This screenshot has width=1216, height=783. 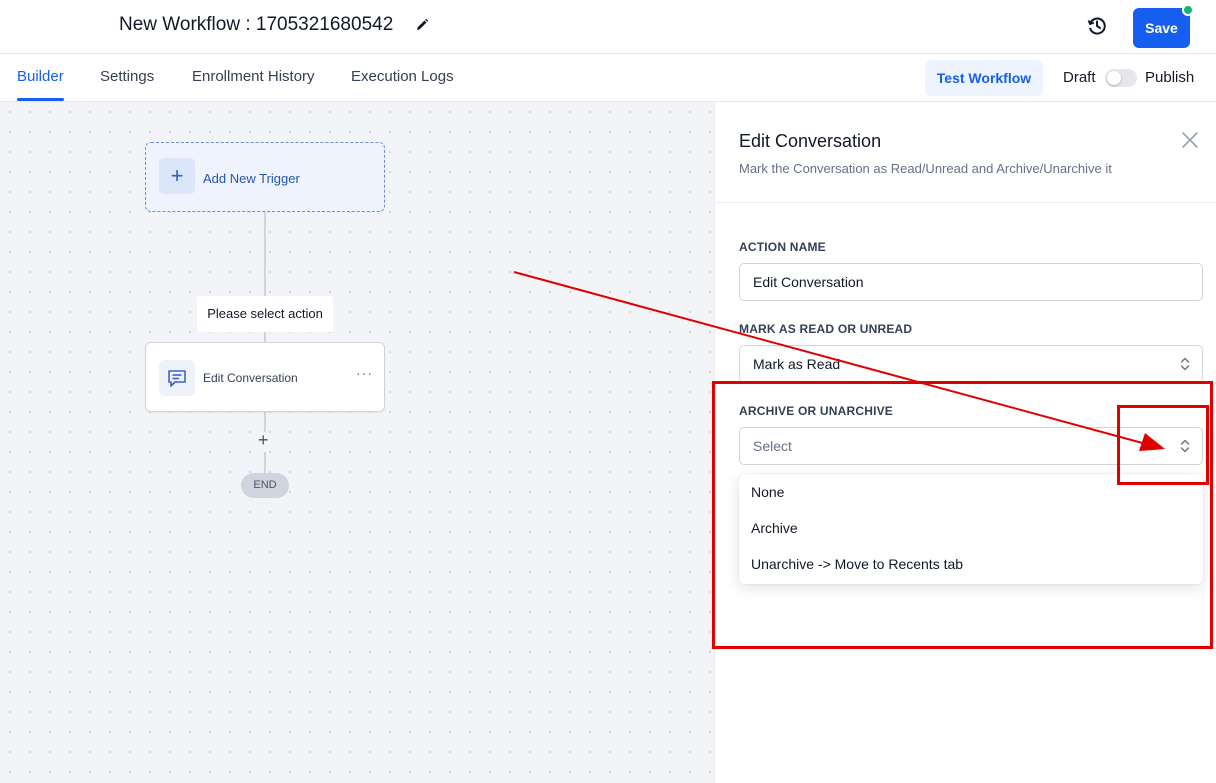 I want to click on end-node: END, so click(x=265, y=485).